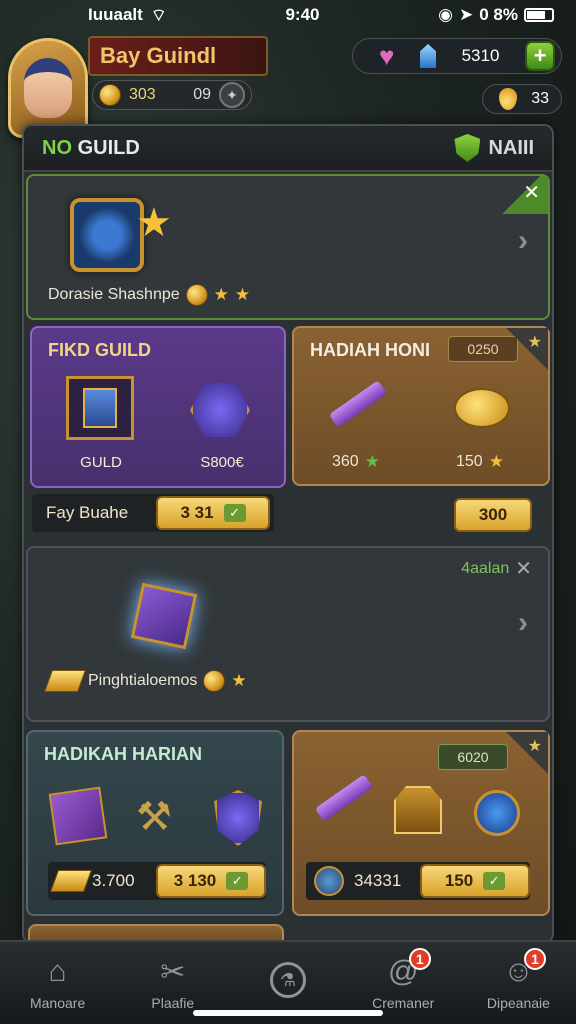  I want to click on find-guild-buy-button: 3 31 ✓, so click(213, 513).